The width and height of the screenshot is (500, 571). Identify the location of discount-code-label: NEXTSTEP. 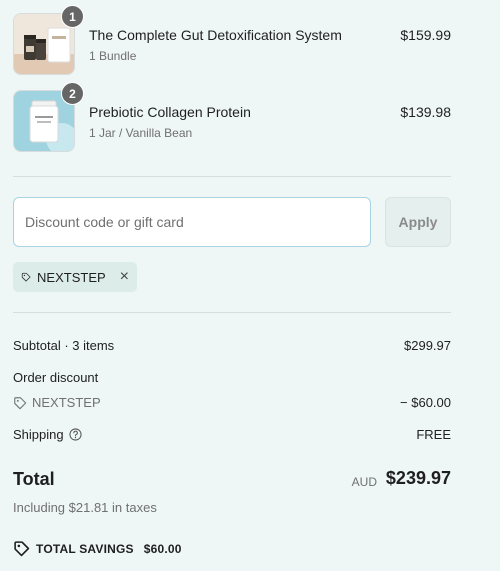
(66, 402).